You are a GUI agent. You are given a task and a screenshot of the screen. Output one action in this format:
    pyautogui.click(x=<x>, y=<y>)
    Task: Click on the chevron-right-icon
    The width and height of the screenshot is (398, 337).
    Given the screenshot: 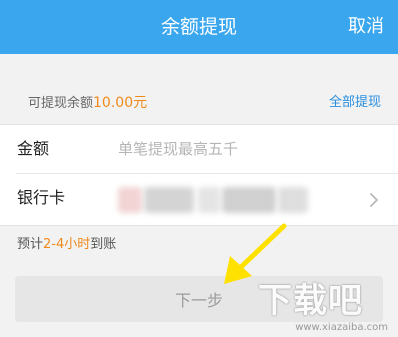 What is the action you would take?
    pyautogui.click(x=374, y=200)
    